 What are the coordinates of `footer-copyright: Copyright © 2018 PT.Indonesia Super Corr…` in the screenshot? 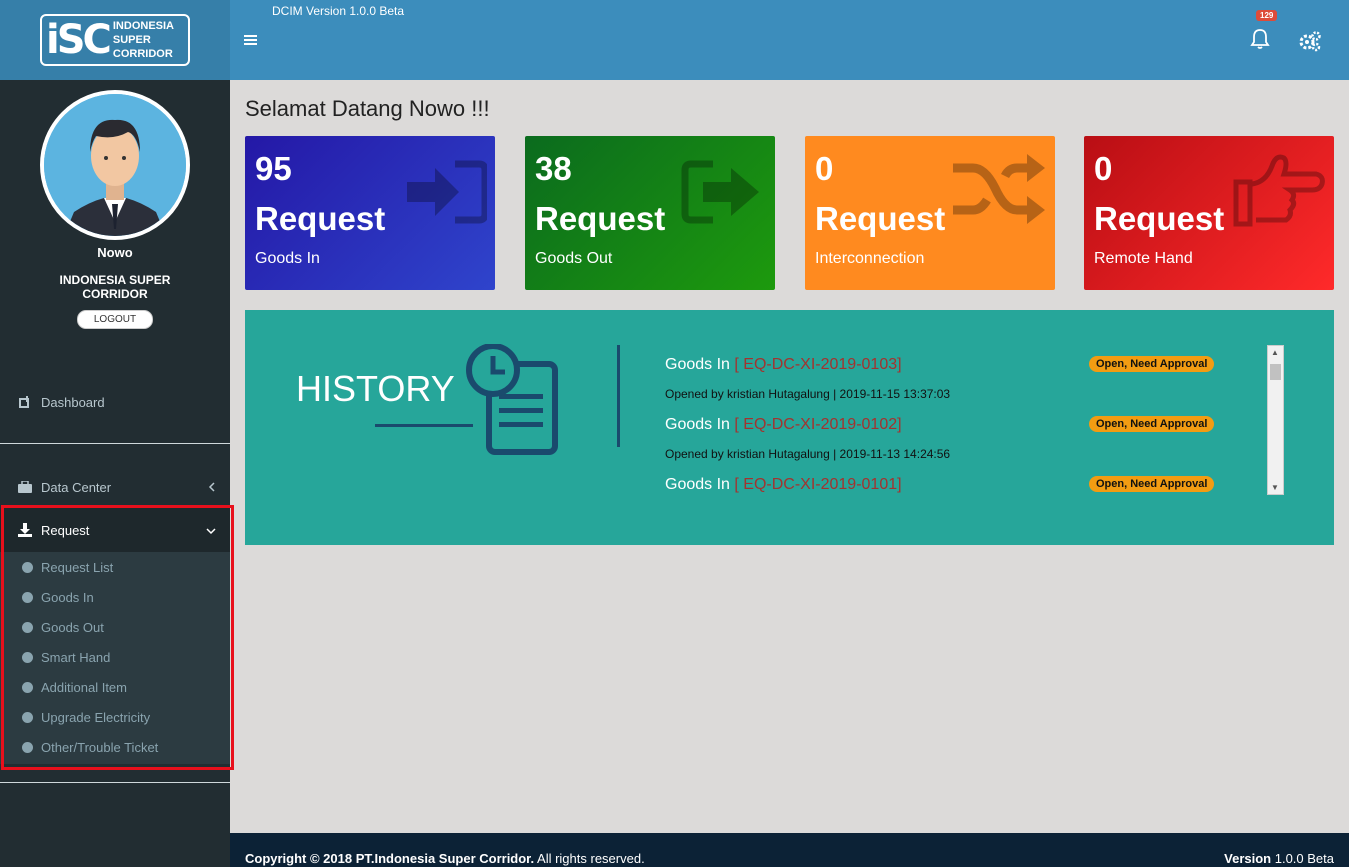 It's located at (445, 858).